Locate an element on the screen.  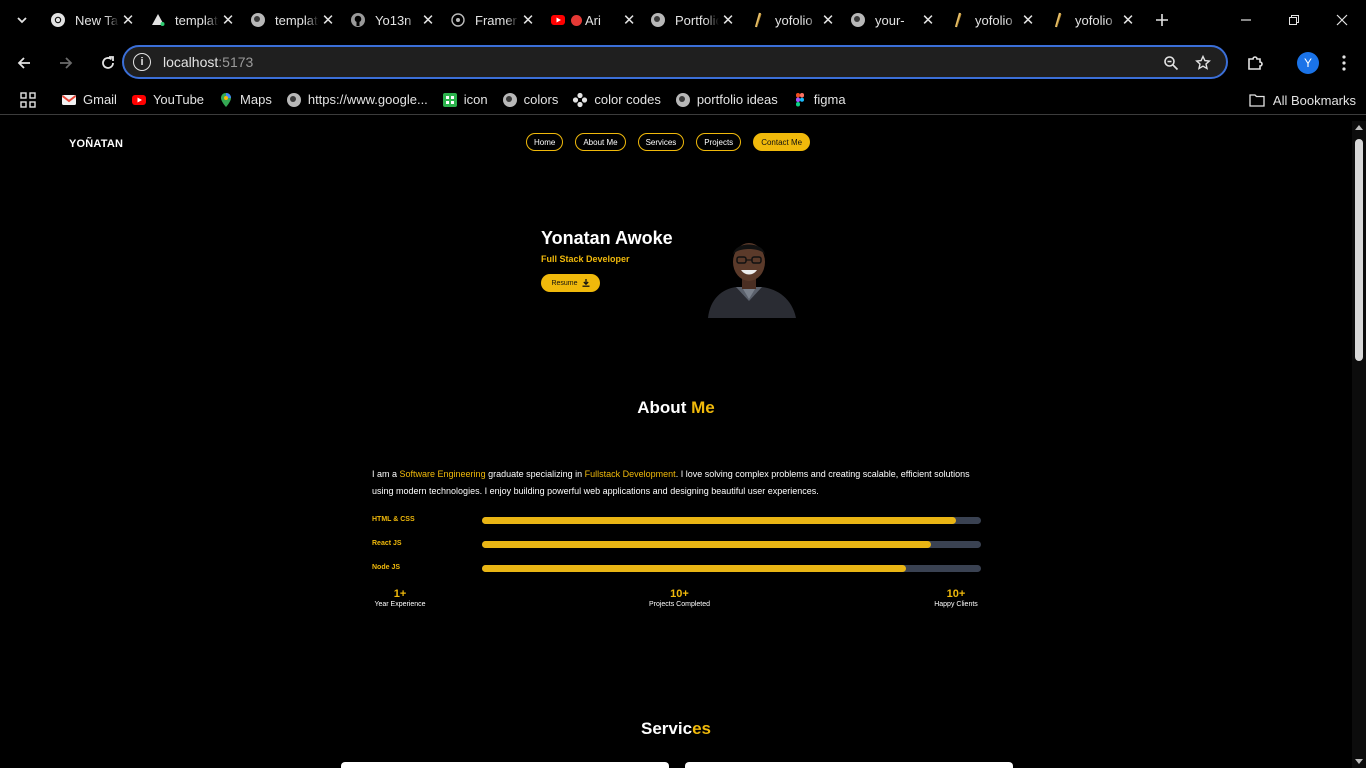
triangle-icon is located at coordinates (158, 20).